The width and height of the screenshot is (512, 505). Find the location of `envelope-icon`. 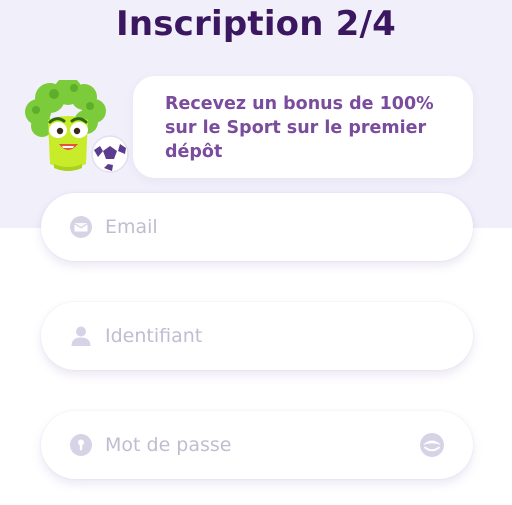

envelope-icon is located at coordinates (81, 227).